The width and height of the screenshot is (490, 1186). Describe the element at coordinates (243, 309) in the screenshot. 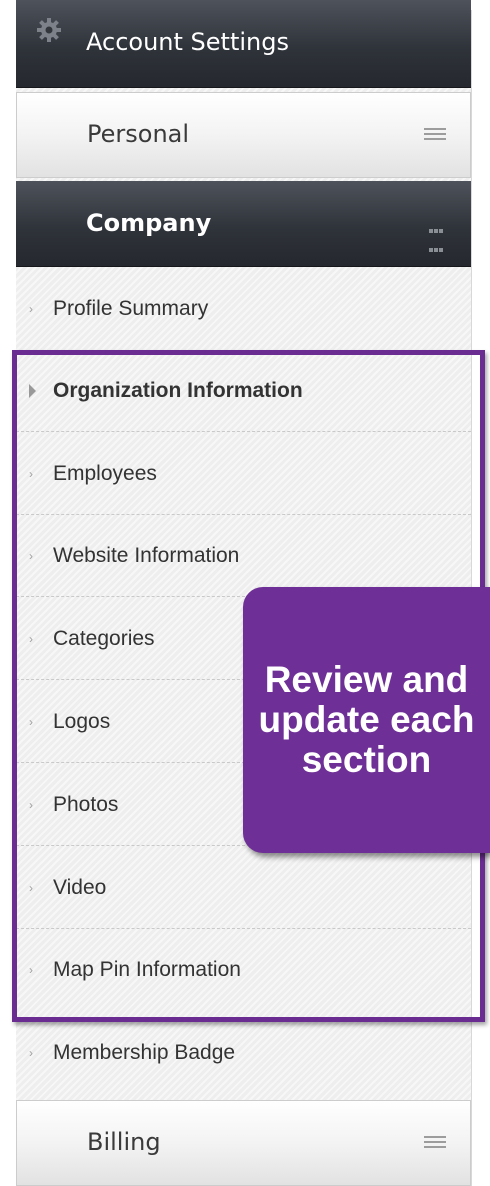

I see `nav-item-profile-summary: › Profile Summary` at that location.